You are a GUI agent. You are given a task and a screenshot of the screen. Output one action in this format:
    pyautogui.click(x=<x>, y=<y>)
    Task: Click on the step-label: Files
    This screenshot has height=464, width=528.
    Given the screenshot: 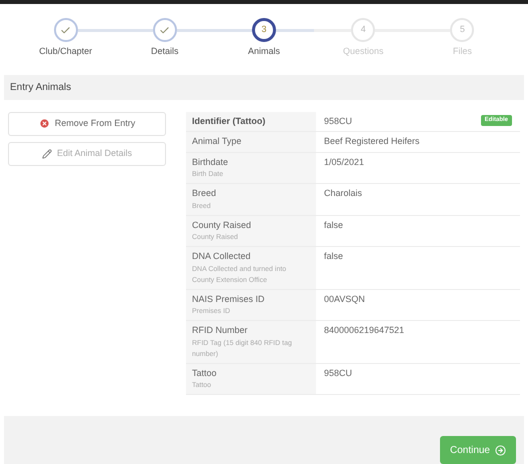 What is the action you would take?
    pyautogui.click(x=462, y=51)
    